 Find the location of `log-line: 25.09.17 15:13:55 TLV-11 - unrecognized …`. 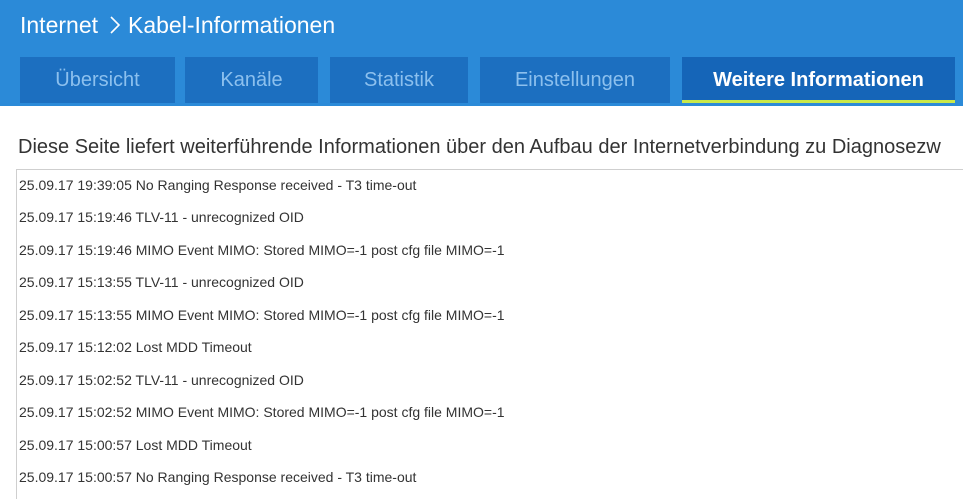

log-line: 25.09.17 15:13:55 TLV-11 - unrecognized … is located at coordinates (161, 282).